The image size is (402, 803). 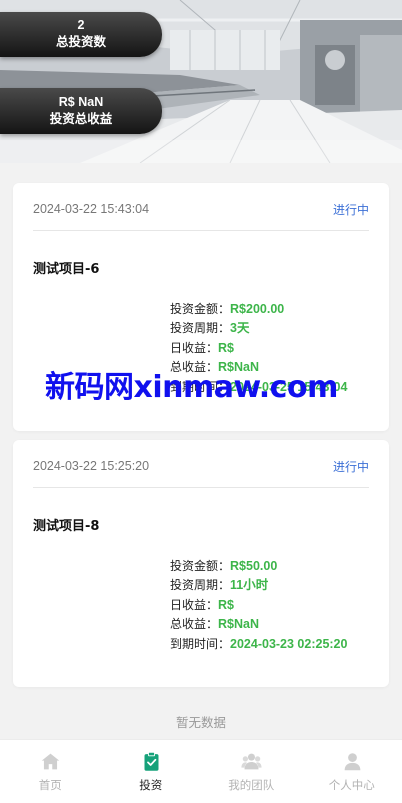 I want to click on detail-row-amount: 投资金额：R$200.00, so click(x=258, y=309).